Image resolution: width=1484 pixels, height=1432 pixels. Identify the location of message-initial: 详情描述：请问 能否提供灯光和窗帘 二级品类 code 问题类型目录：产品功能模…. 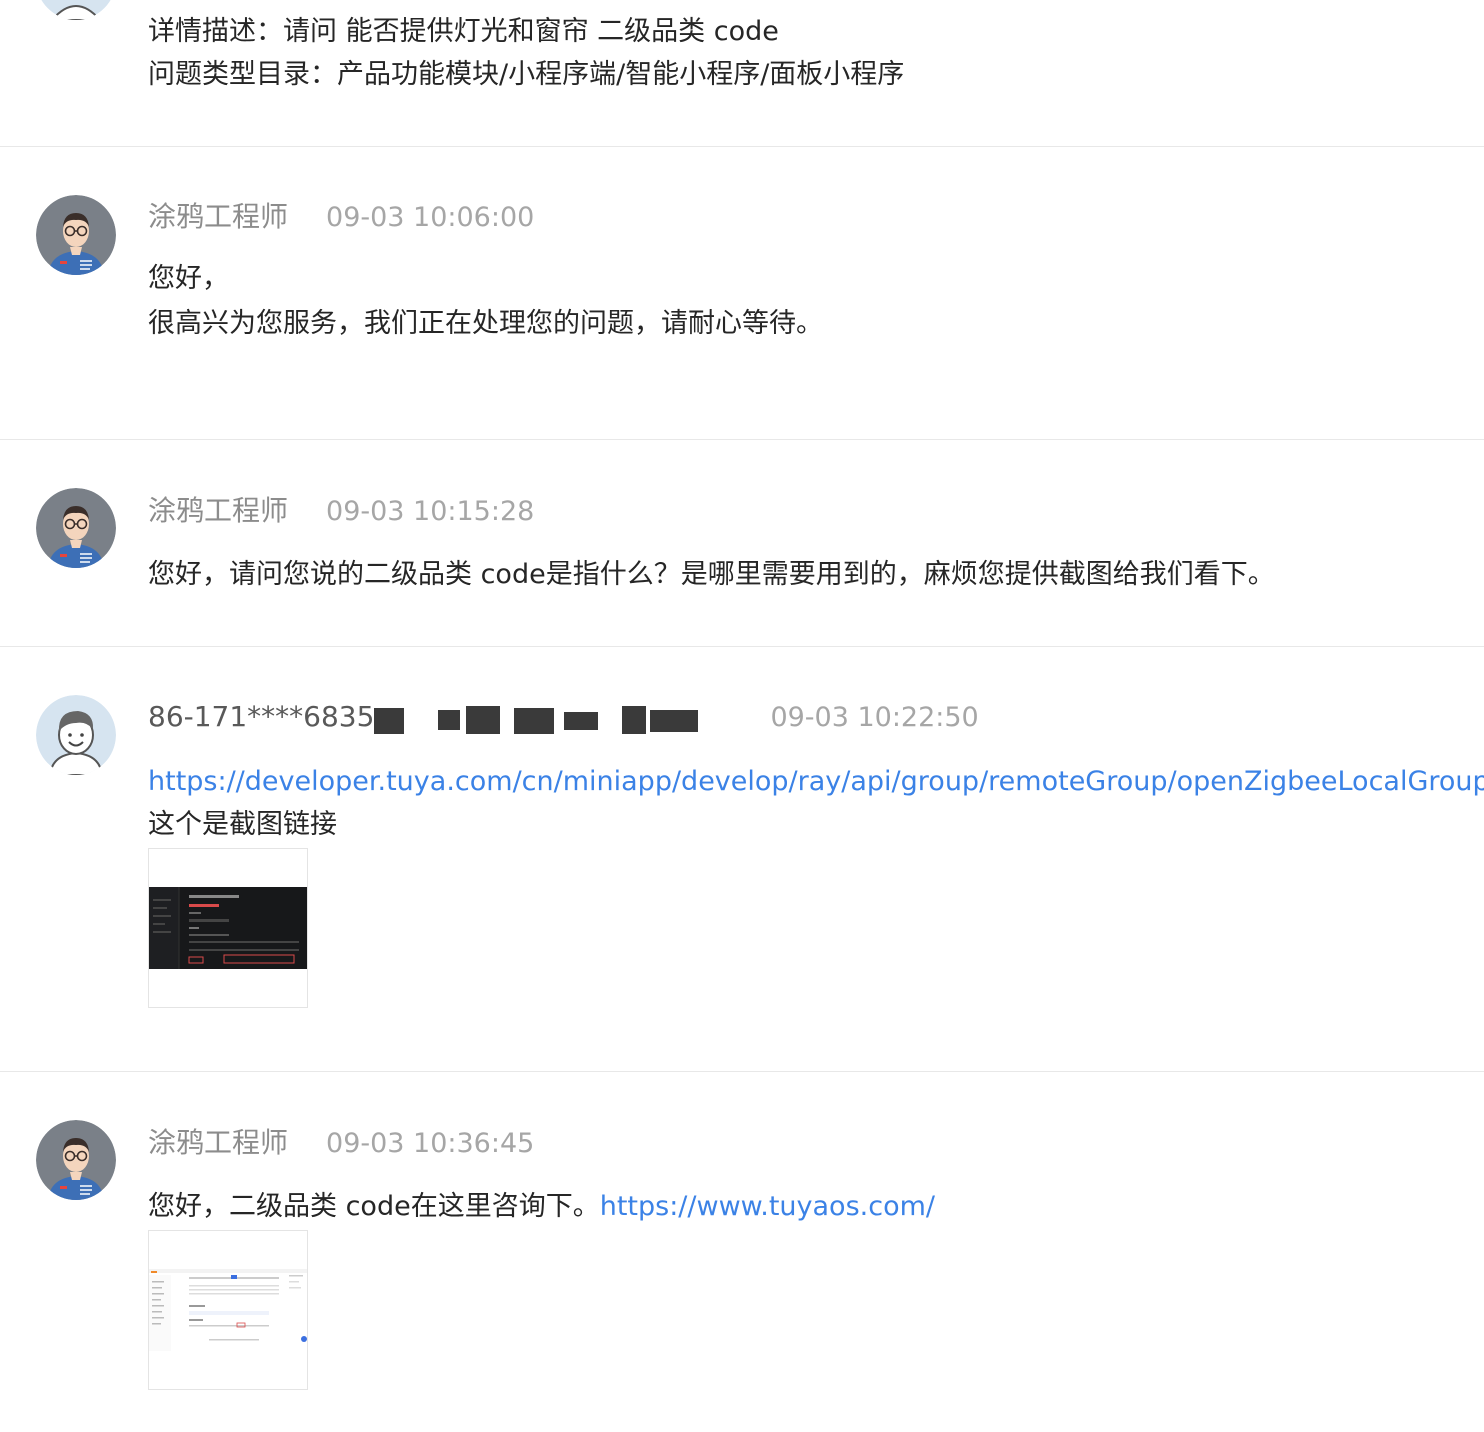
(742, 73).